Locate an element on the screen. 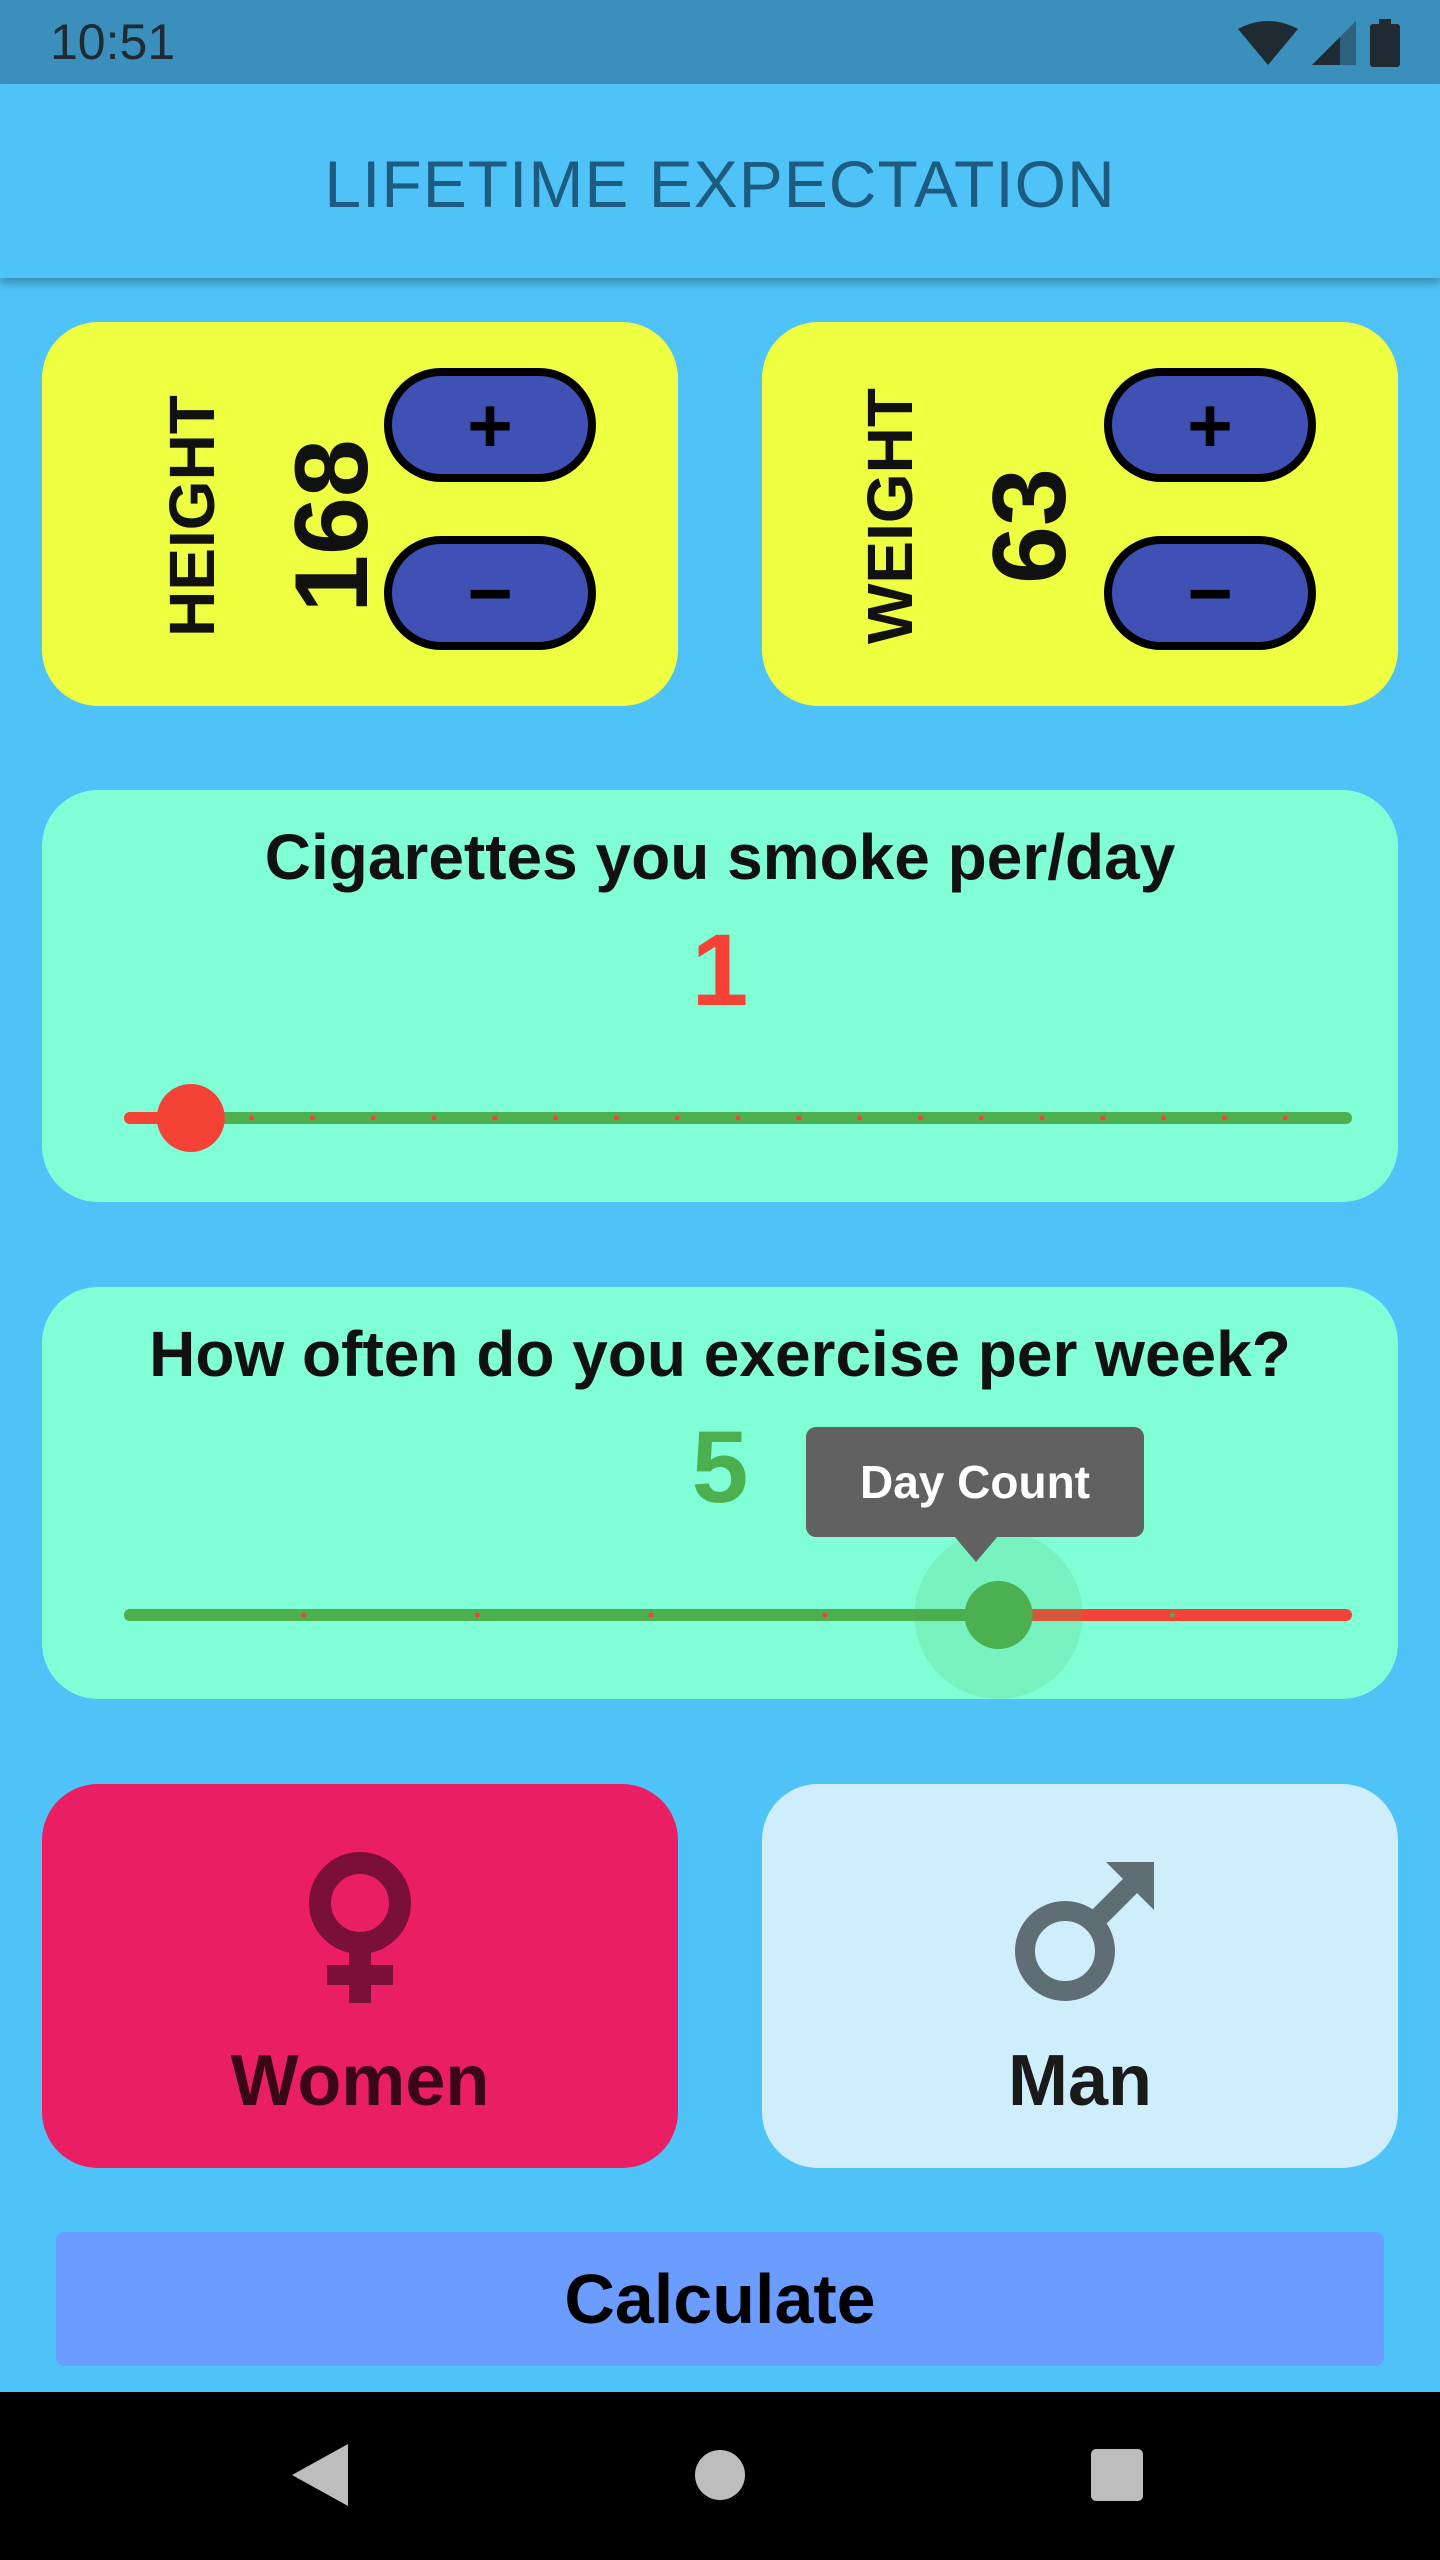 This screenshot has width=1440, height=2560. female-symbol-icon is located at coordinates (360, 1927).